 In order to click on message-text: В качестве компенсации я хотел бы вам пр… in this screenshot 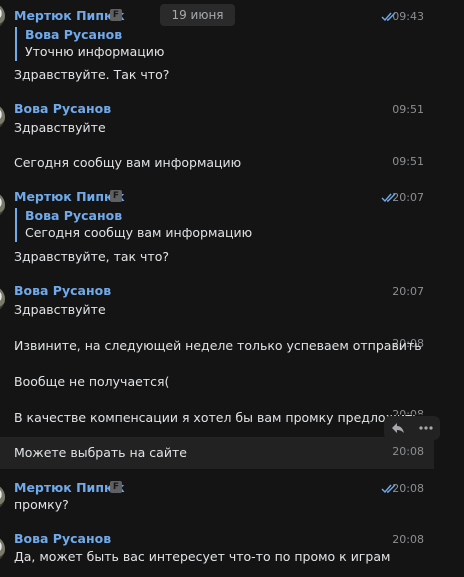, I will do `click(217, 417)`.